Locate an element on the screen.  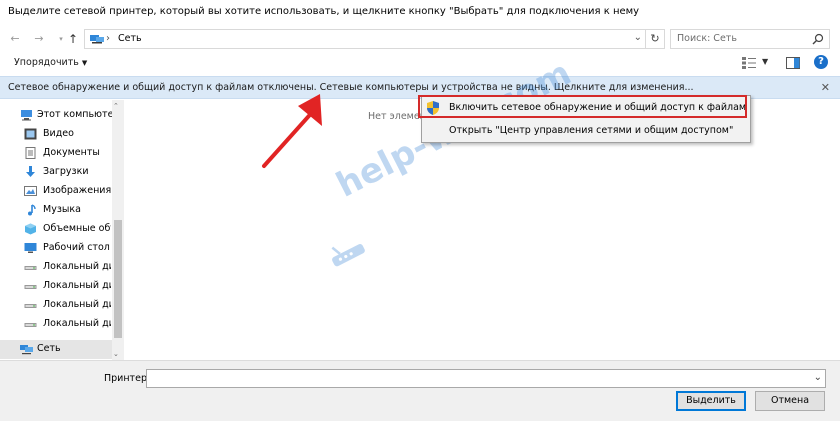
breadcrumb-network: Сеть is located at coordinates (130, 38).